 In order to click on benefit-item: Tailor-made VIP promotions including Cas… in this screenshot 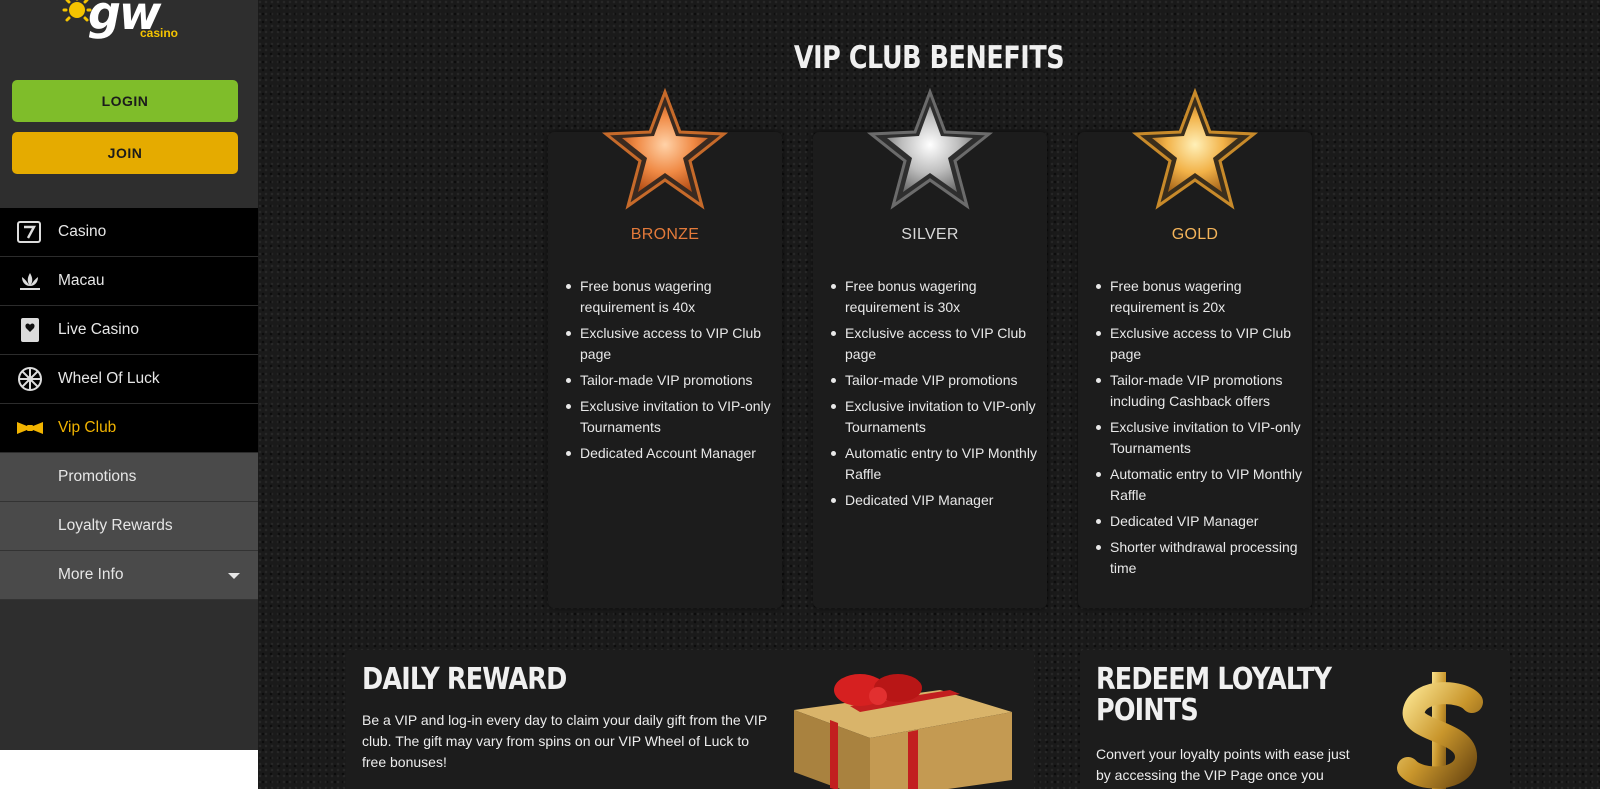, I will do `click(1200, 391)`.